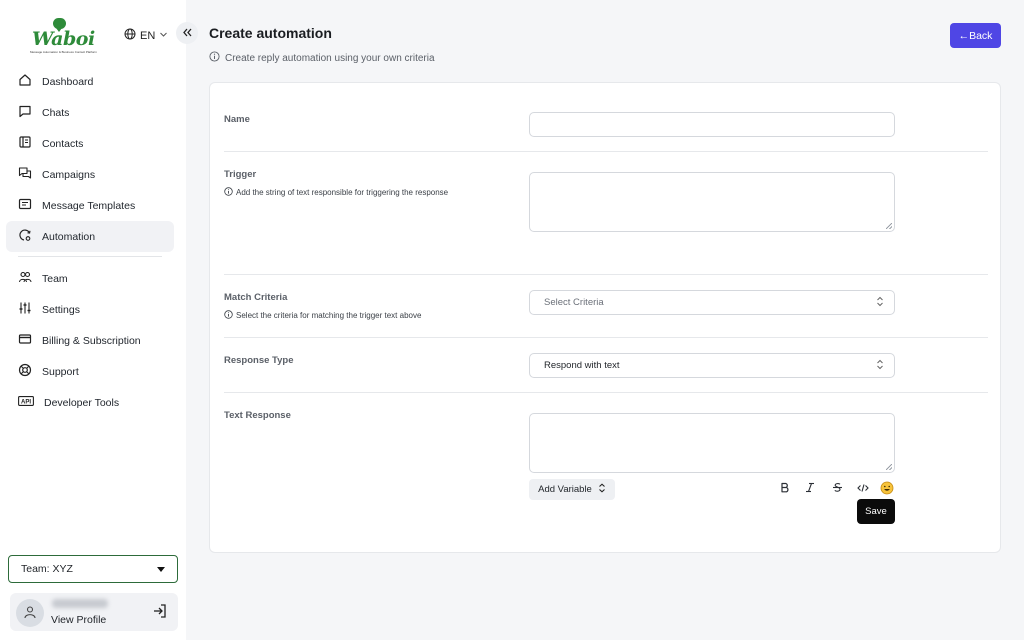 This screenshot has height=640, width=1024. I want to click on bold-button, so click(785, 489).